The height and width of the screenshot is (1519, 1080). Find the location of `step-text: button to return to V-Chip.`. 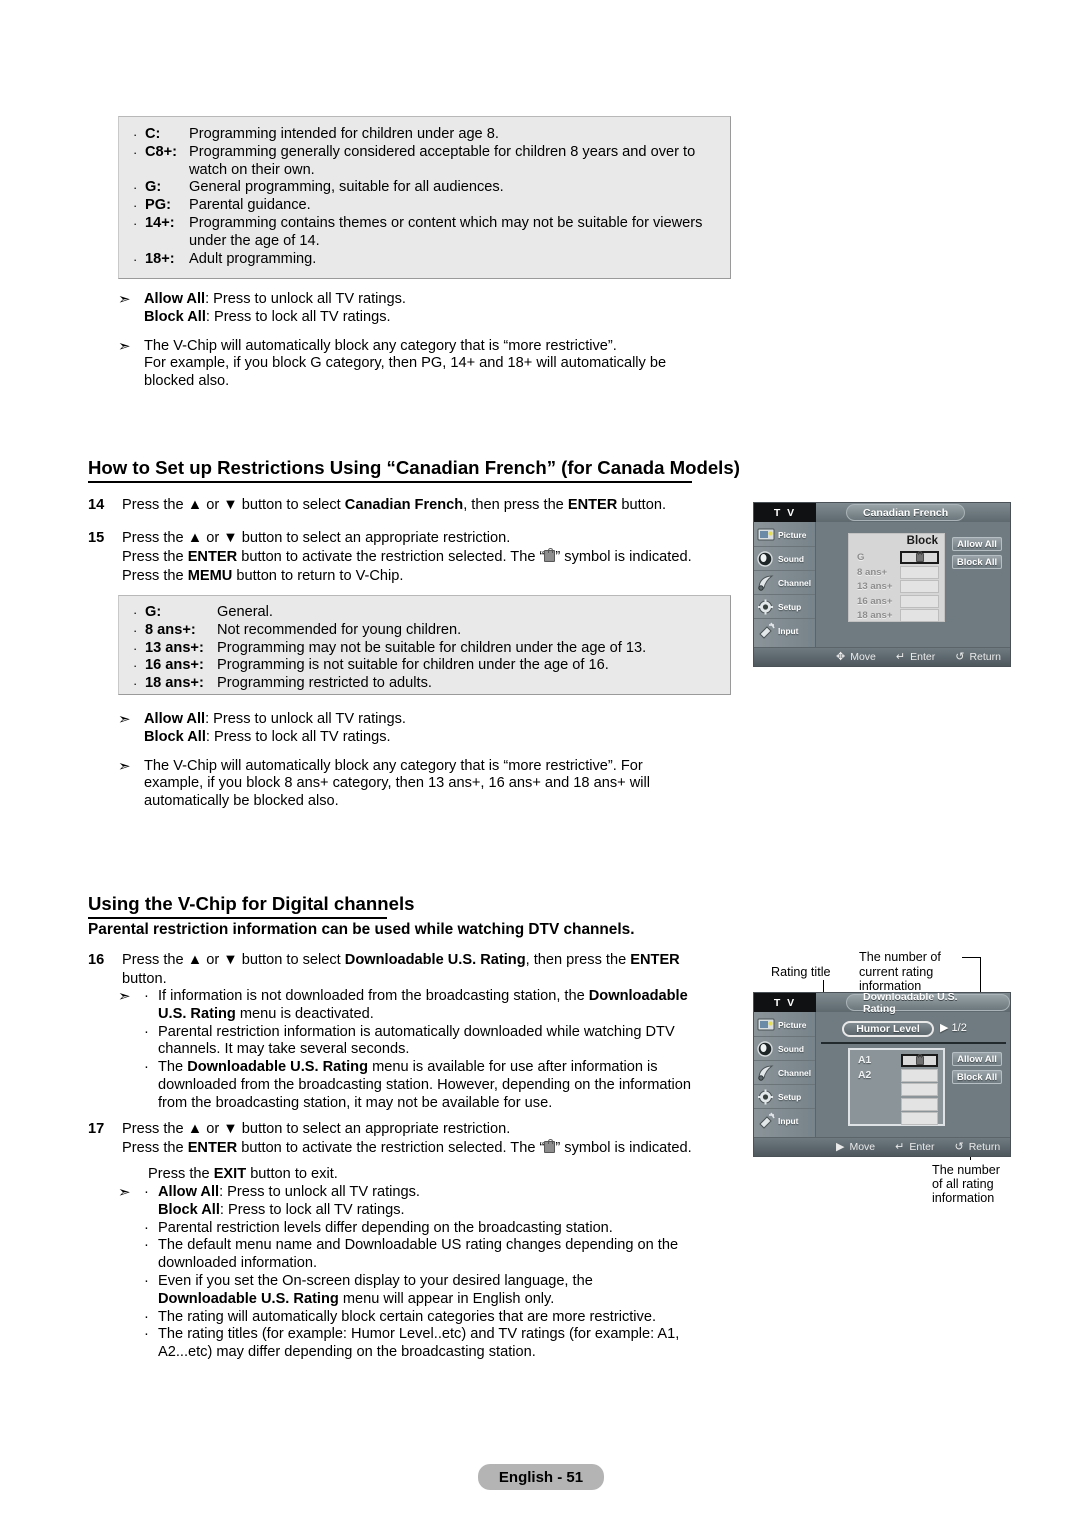

step-text: button to return to V-Chip. is located at coordinates (318, 576).